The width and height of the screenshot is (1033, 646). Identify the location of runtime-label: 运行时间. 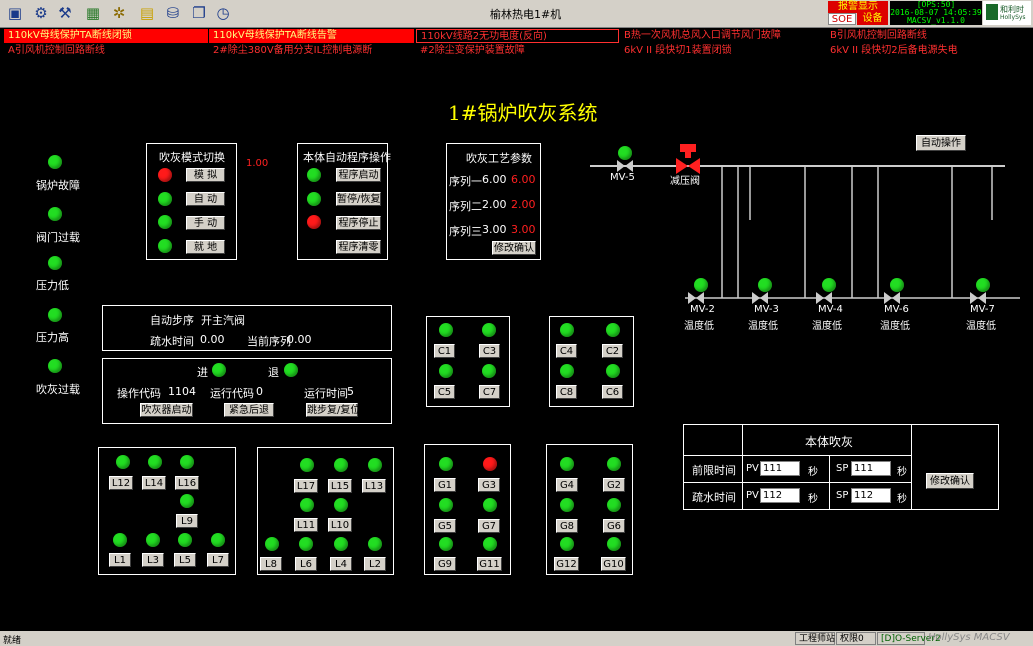
(326, 393).